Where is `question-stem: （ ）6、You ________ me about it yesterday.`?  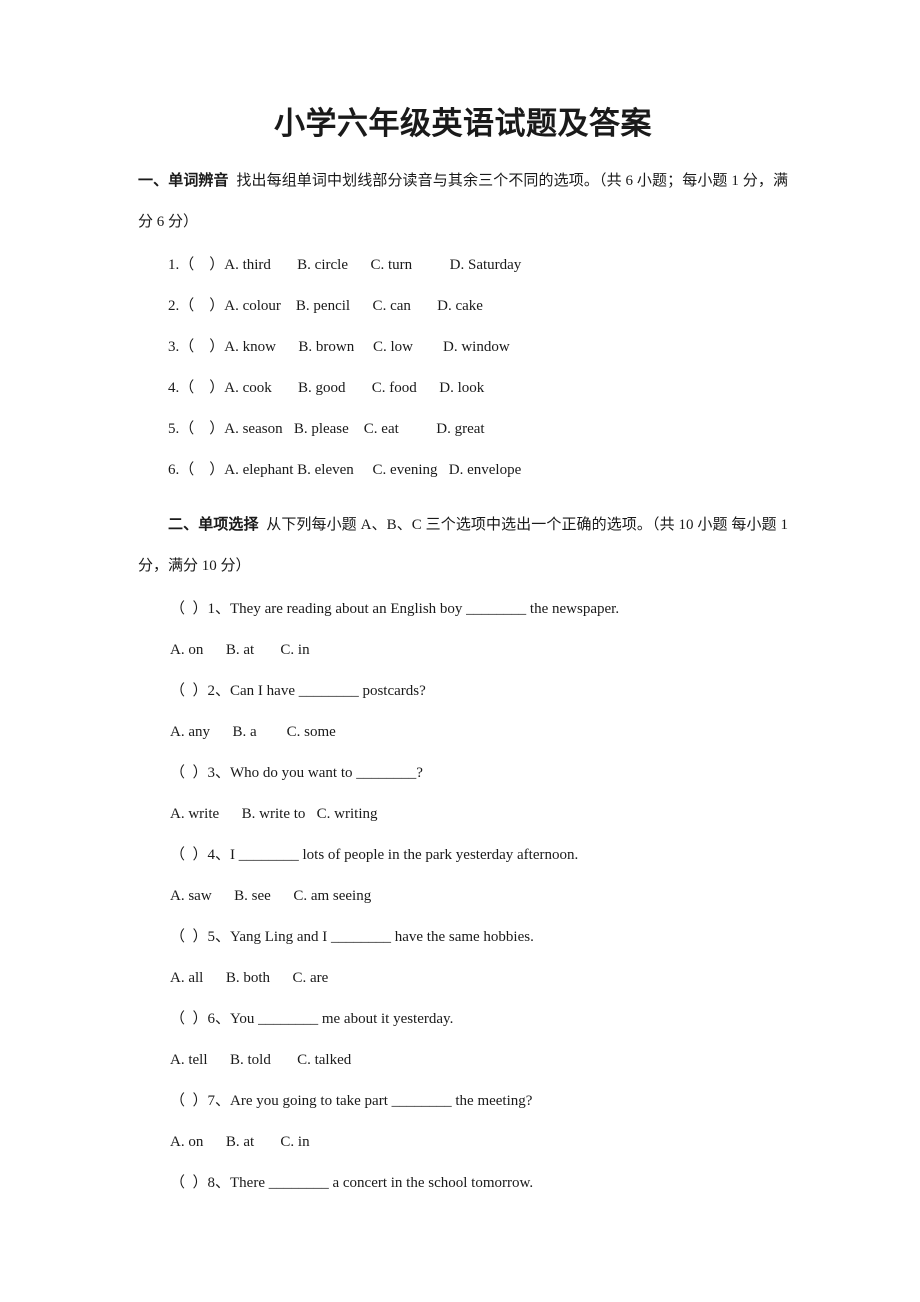
question-stem: （ ）6、You ________ me about it yesterday. is located at coordinates (312, 1019).